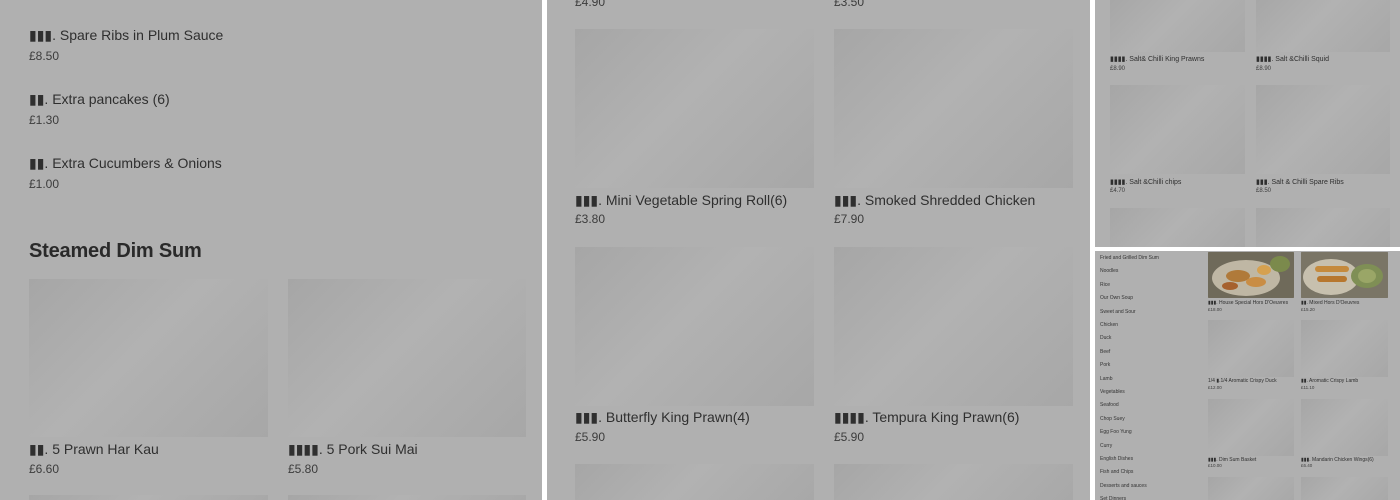 The image size is (1400, 500). I want to click on menu-item-name: ▮▮▮. Butterfly King Prawn(4), so click(662, 417).